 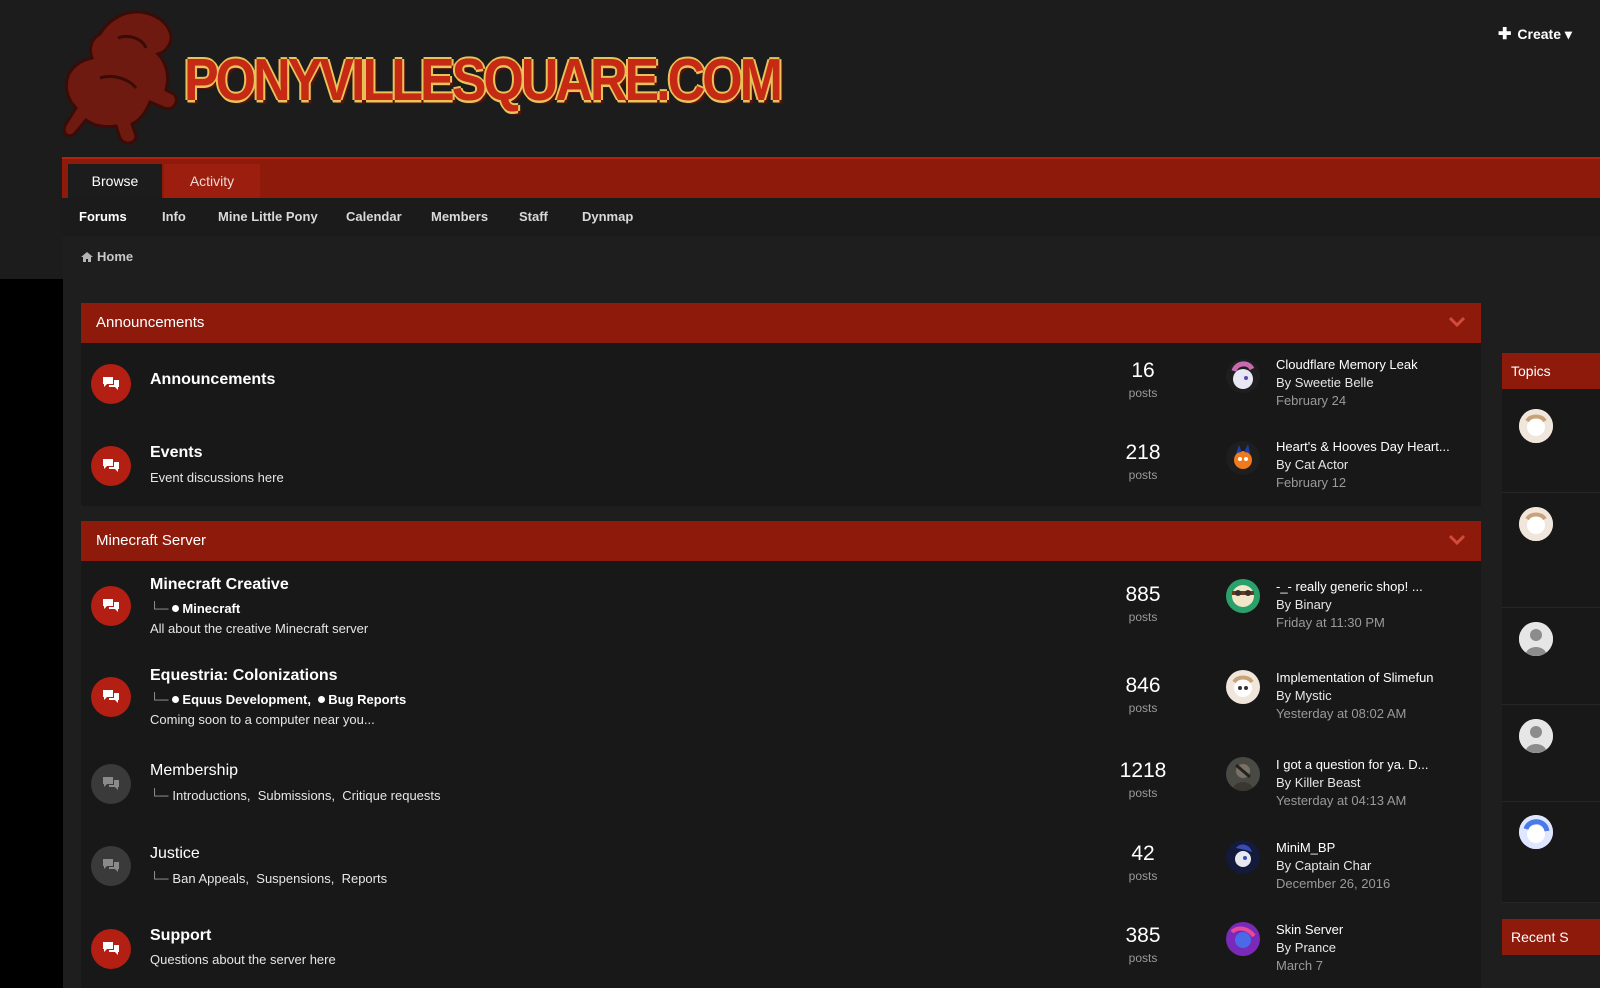 What do you see at coordinates (1318, 782) in the screenshot?
I see `last-post-author: By Killer Beast` at bounding box center [1318, 782].